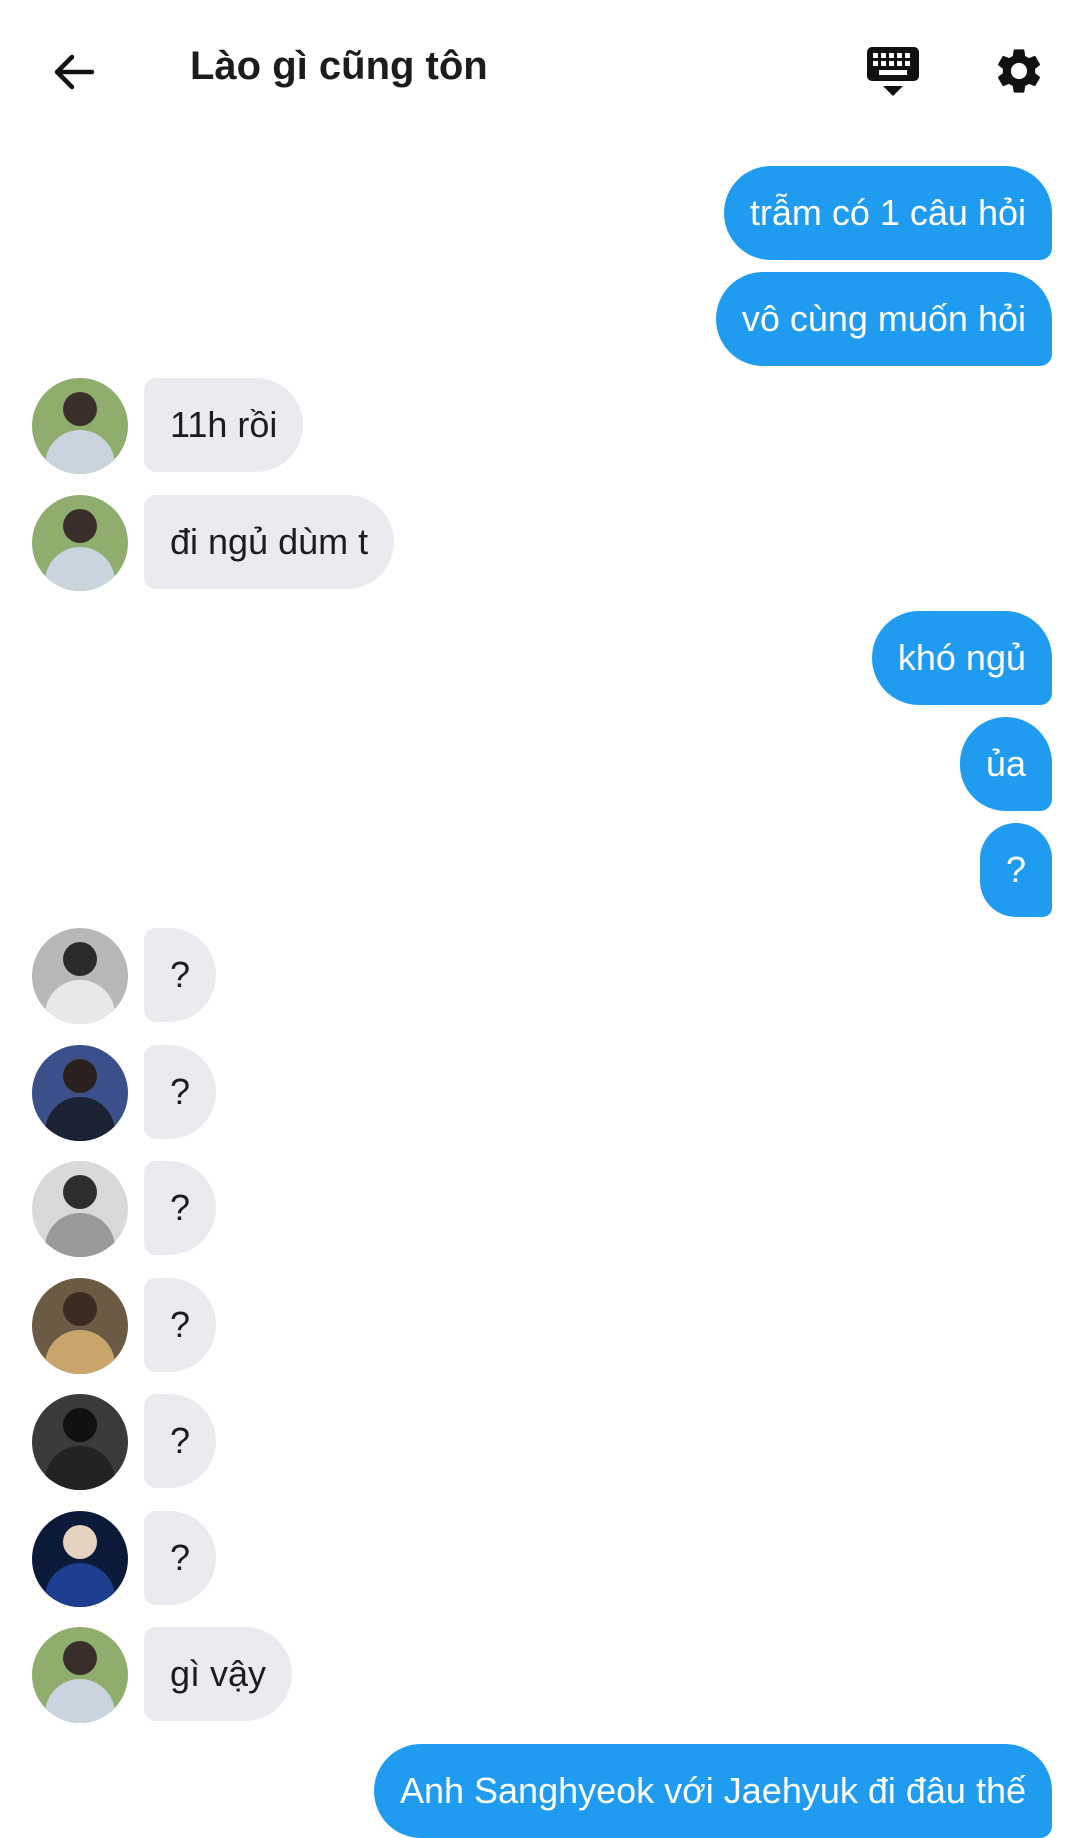  I want to click on message-bubble-outgoing: trẫm có 1 câu hỏi, so click(887, 213).